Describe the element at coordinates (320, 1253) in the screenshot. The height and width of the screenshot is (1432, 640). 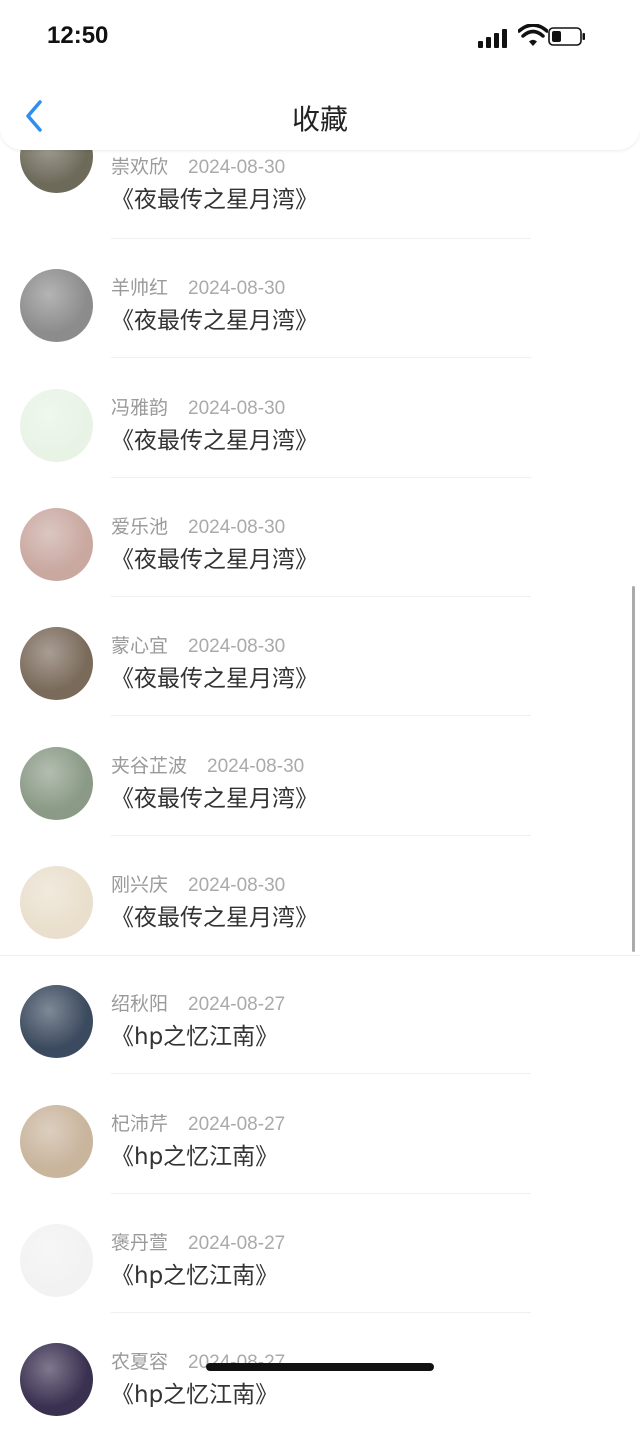
I see `list-item: 褒丹萱 2024-08-27 《hp之忆江南》` at that location.